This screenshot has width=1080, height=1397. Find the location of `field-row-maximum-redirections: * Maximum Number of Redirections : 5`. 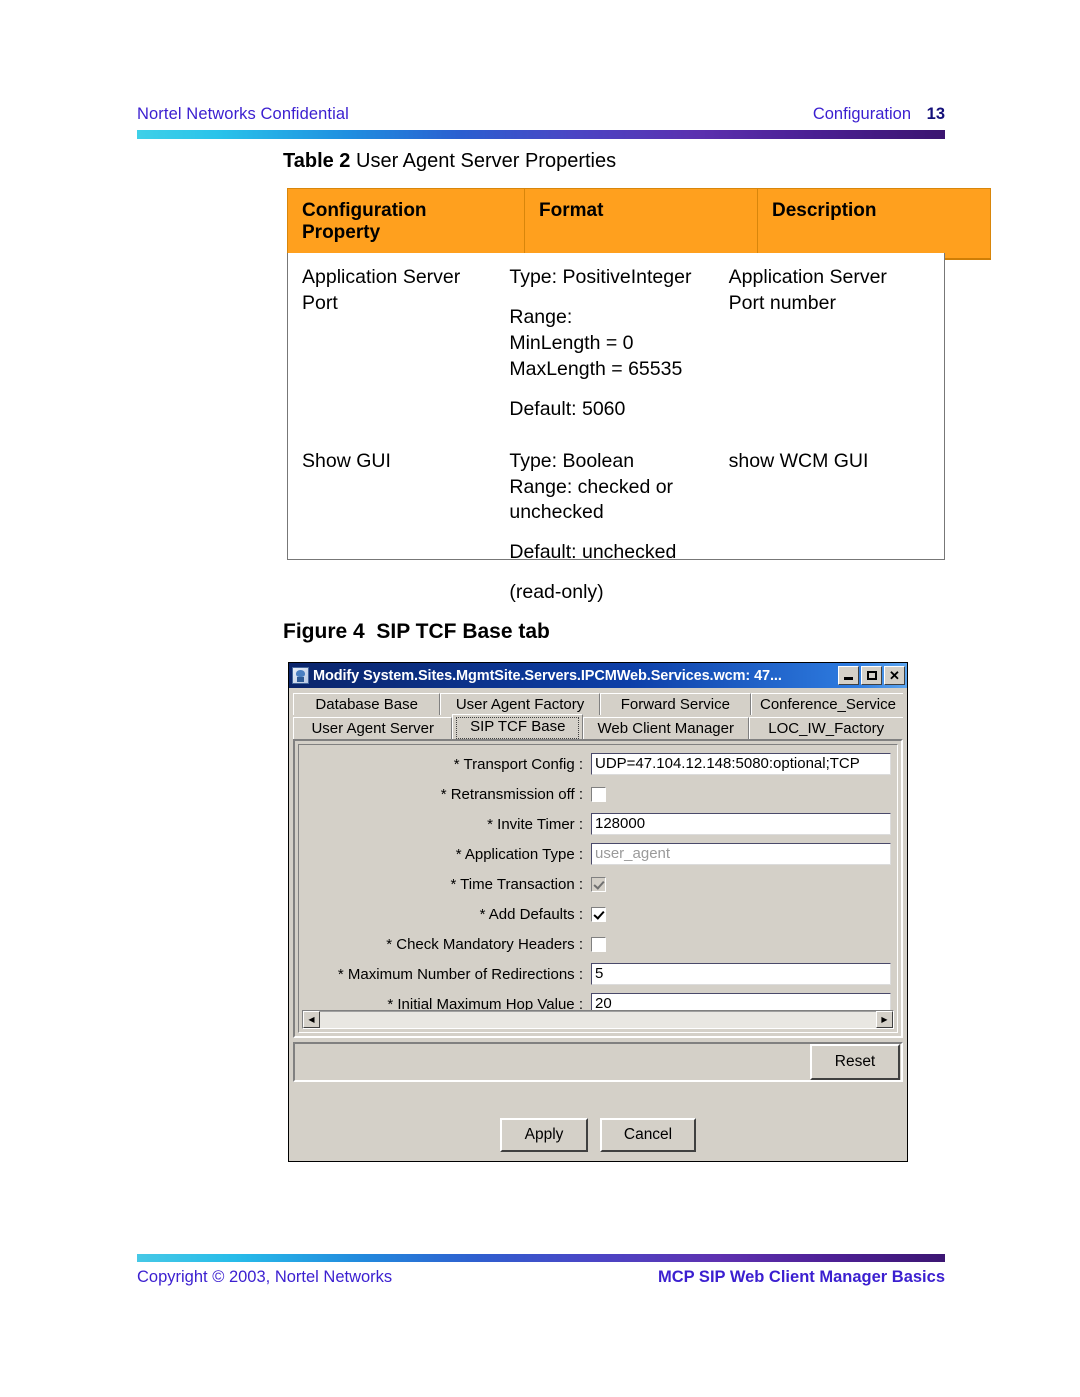

field-row-maximum-redirections: * Maximum Number of Redirections : 5 is located at coordinates (598, 974).